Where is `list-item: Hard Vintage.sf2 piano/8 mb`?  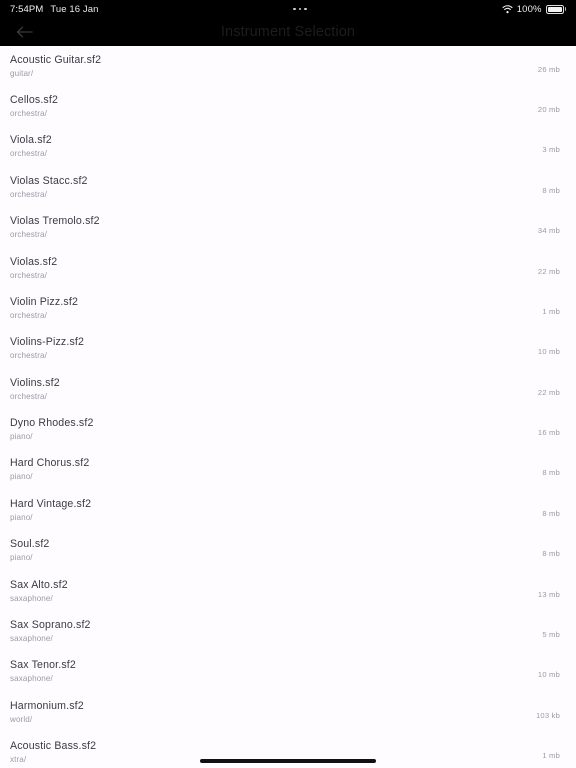 list-item: Hard Vintage.sf2 piano/8 mb is located at coordinates (288, 510).